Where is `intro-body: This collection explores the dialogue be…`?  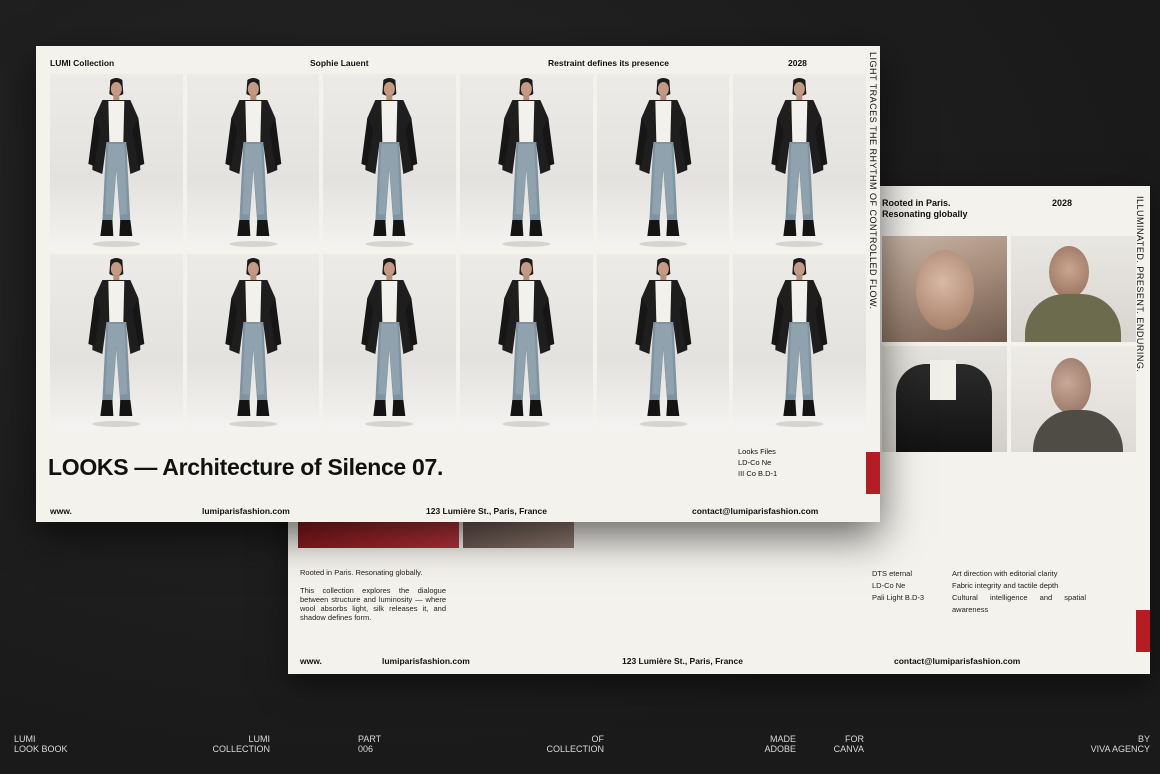 intro-body: This collection explores the dialogue be… is located at coordinates (373, 604).